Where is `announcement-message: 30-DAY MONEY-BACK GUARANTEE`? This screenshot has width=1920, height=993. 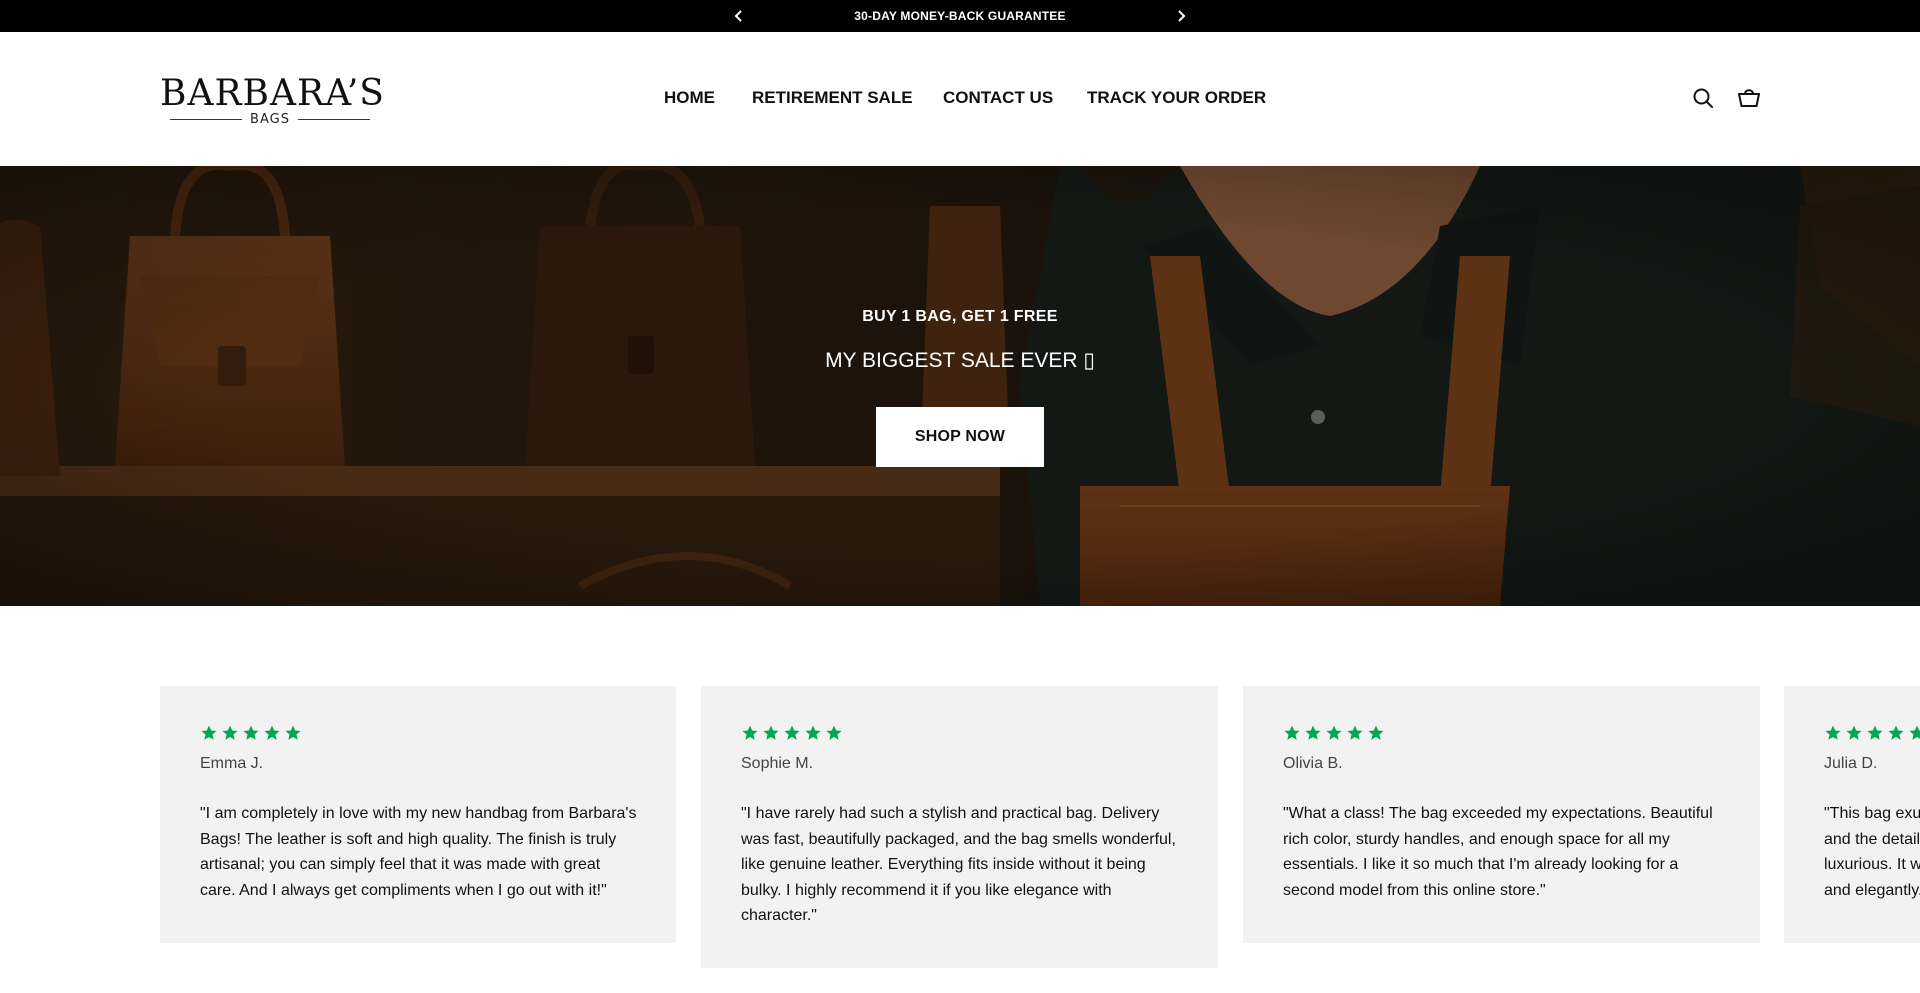 announcement-message: 30-DAY MONEY-BACK GUARANTEE is located at coordinates (960, 16).